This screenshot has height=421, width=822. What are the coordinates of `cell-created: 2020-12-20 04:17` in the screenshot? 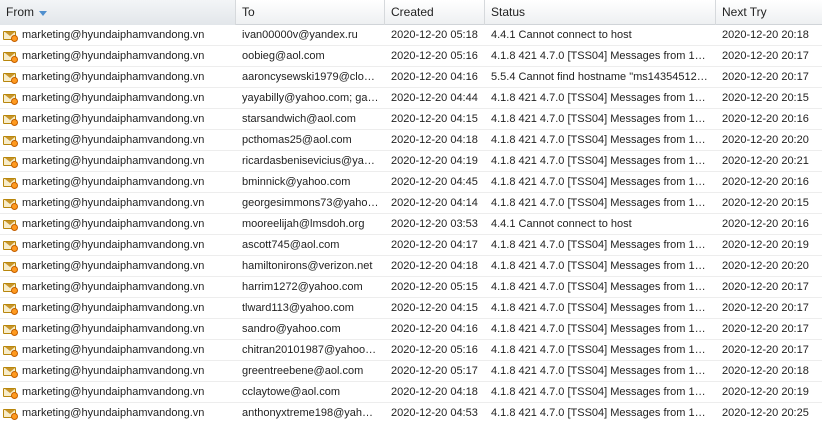 It's located at (434, 245).